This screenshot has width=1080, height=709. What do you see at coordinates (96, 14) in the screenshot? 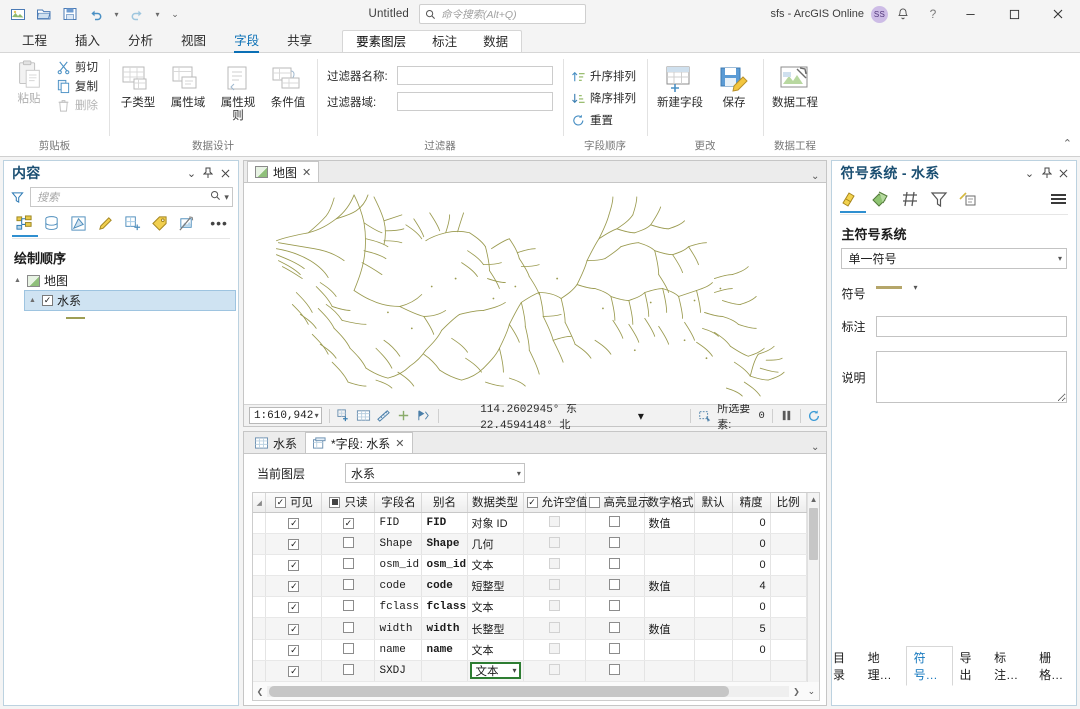
I see `undo-icon` at bounding box center [96, 14].